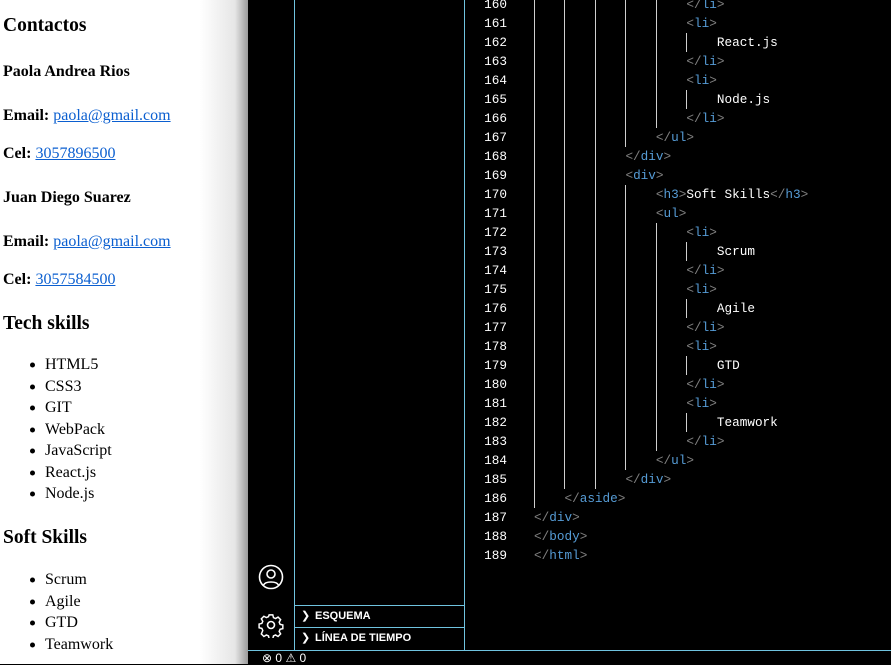  I want to click on cel-link: 3057584500, so click(75, 279).